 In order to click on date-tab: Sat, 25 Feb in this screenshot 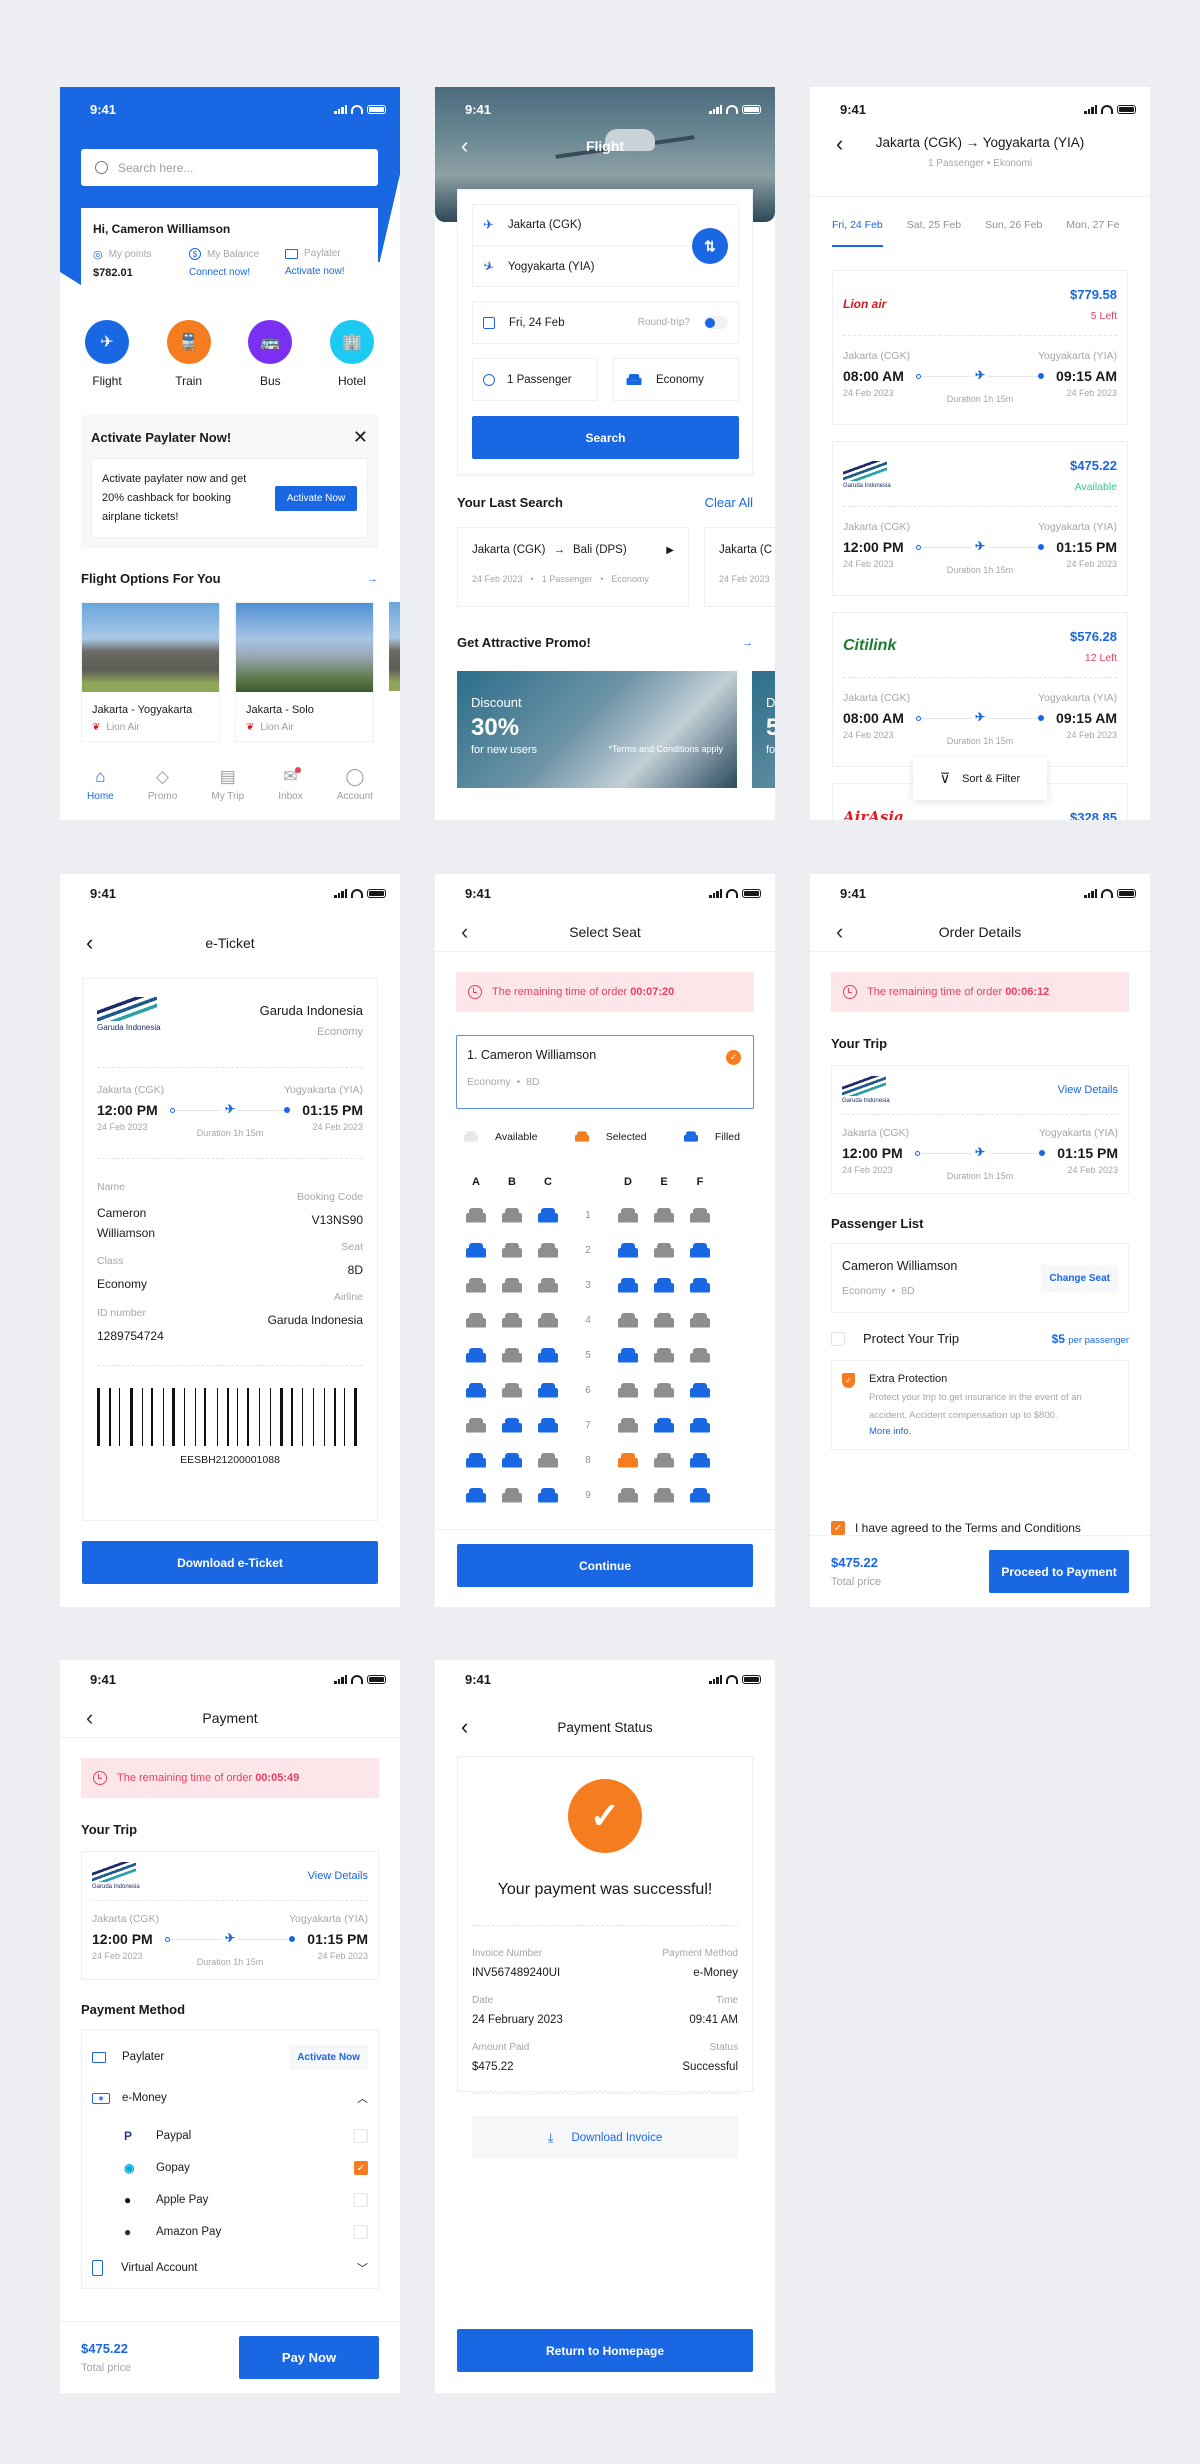, I will do `click(934, 233)`.